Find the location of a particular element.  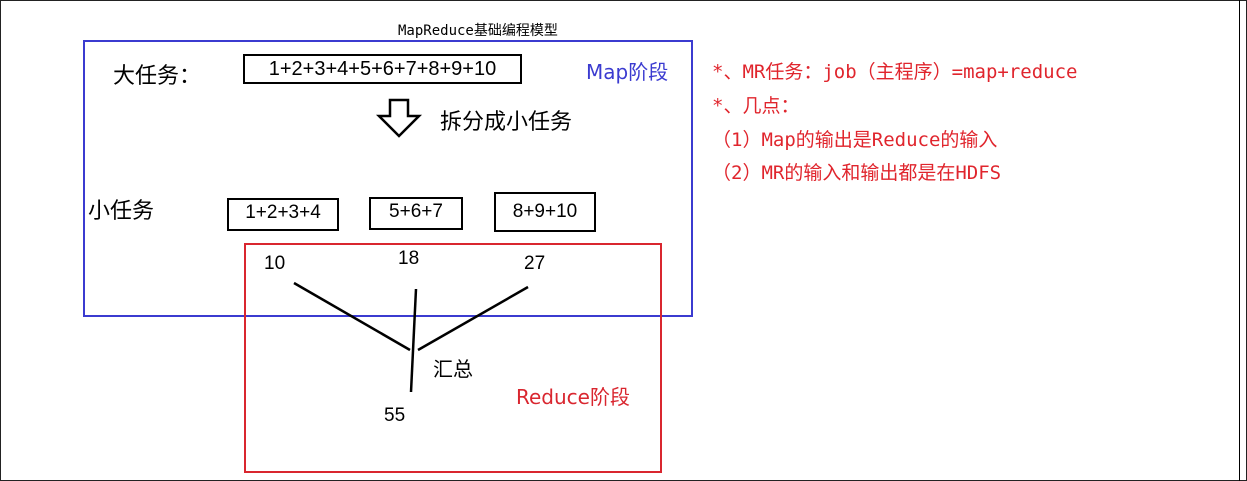

reduce-stage-label: Reduce阶段 is located at coordinates (573, 397).